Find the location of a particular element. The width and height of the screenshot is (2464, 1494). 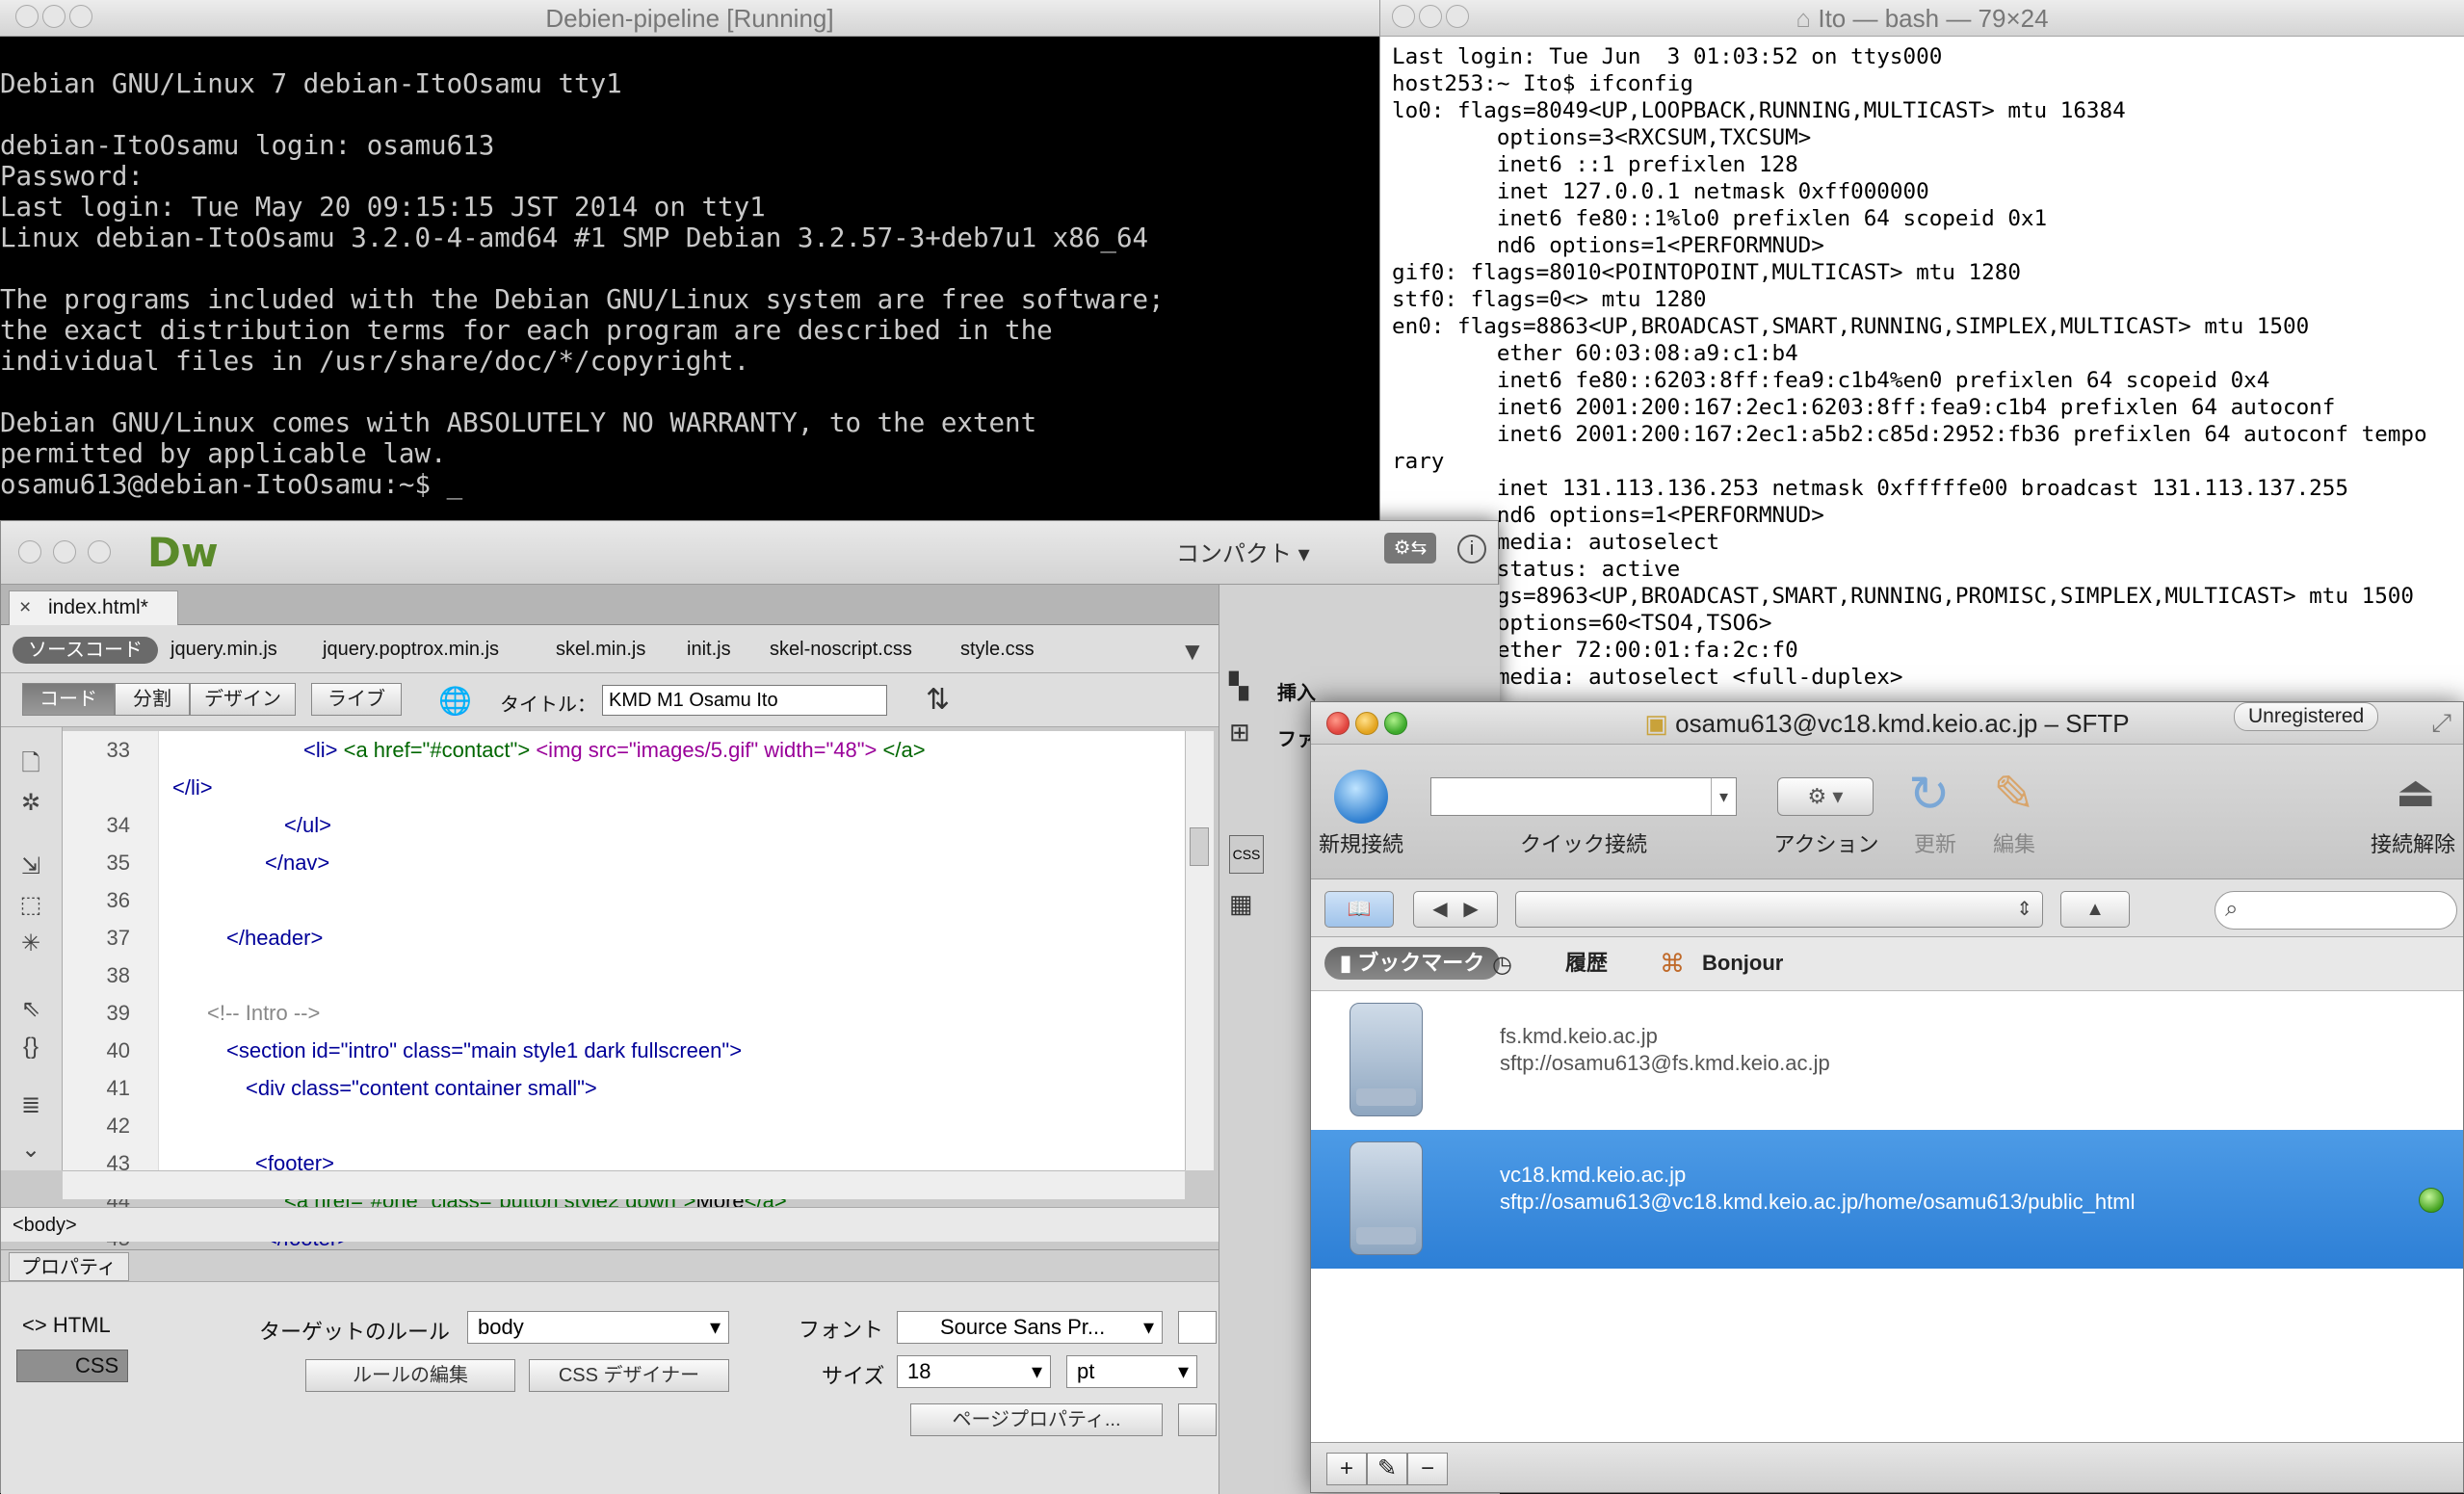

css-styles-icon: CSS is located at coordinates (1246, 854).